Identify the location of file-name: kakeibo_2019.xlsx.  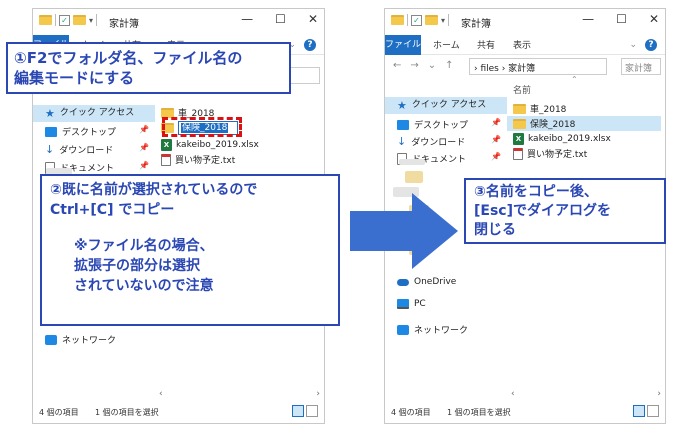
(217, 144).